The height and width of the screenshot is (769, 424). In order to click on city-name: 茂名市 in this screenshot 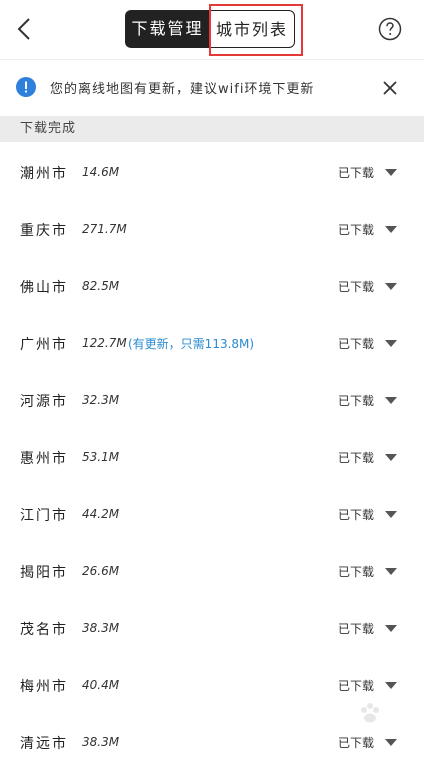, I will do `click(44, 630)`.